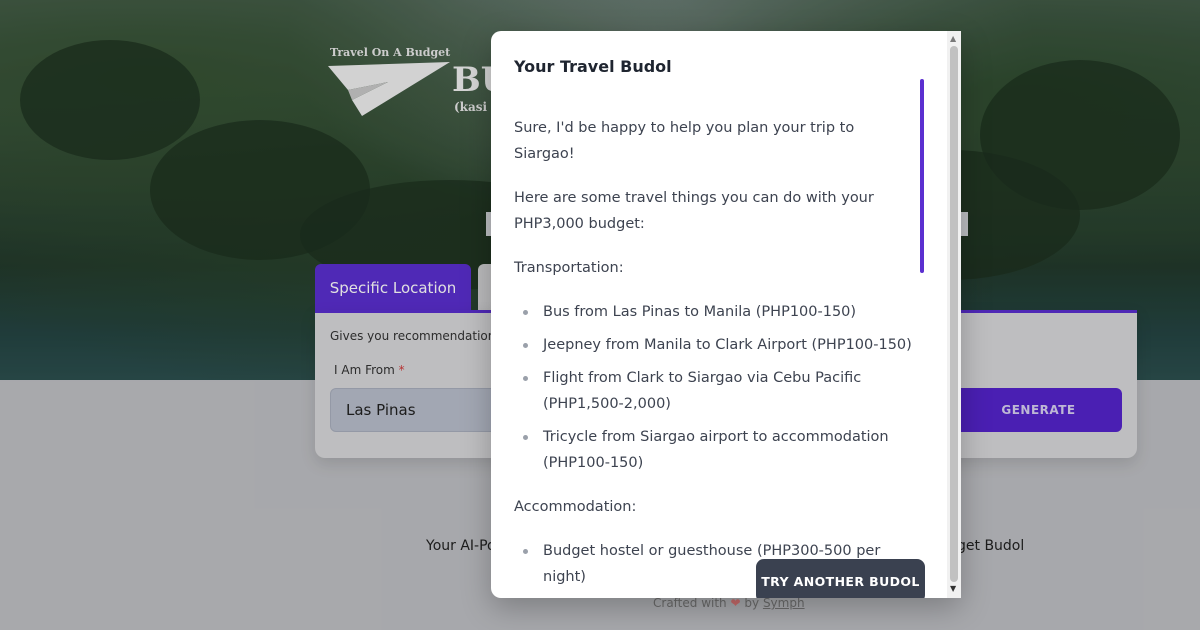 This screenshot has height=630, width=1200. I want to click on modal-scrollbar: ▲ ▼, so click(954, 314).